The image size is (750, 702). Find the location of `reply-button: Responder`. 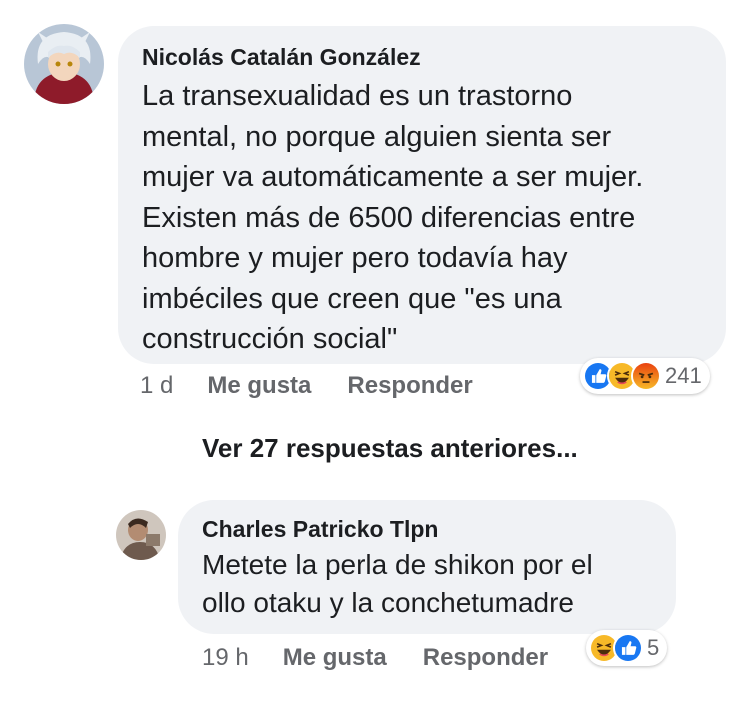

reply-button: Responder is located at coordinates (409, 386).